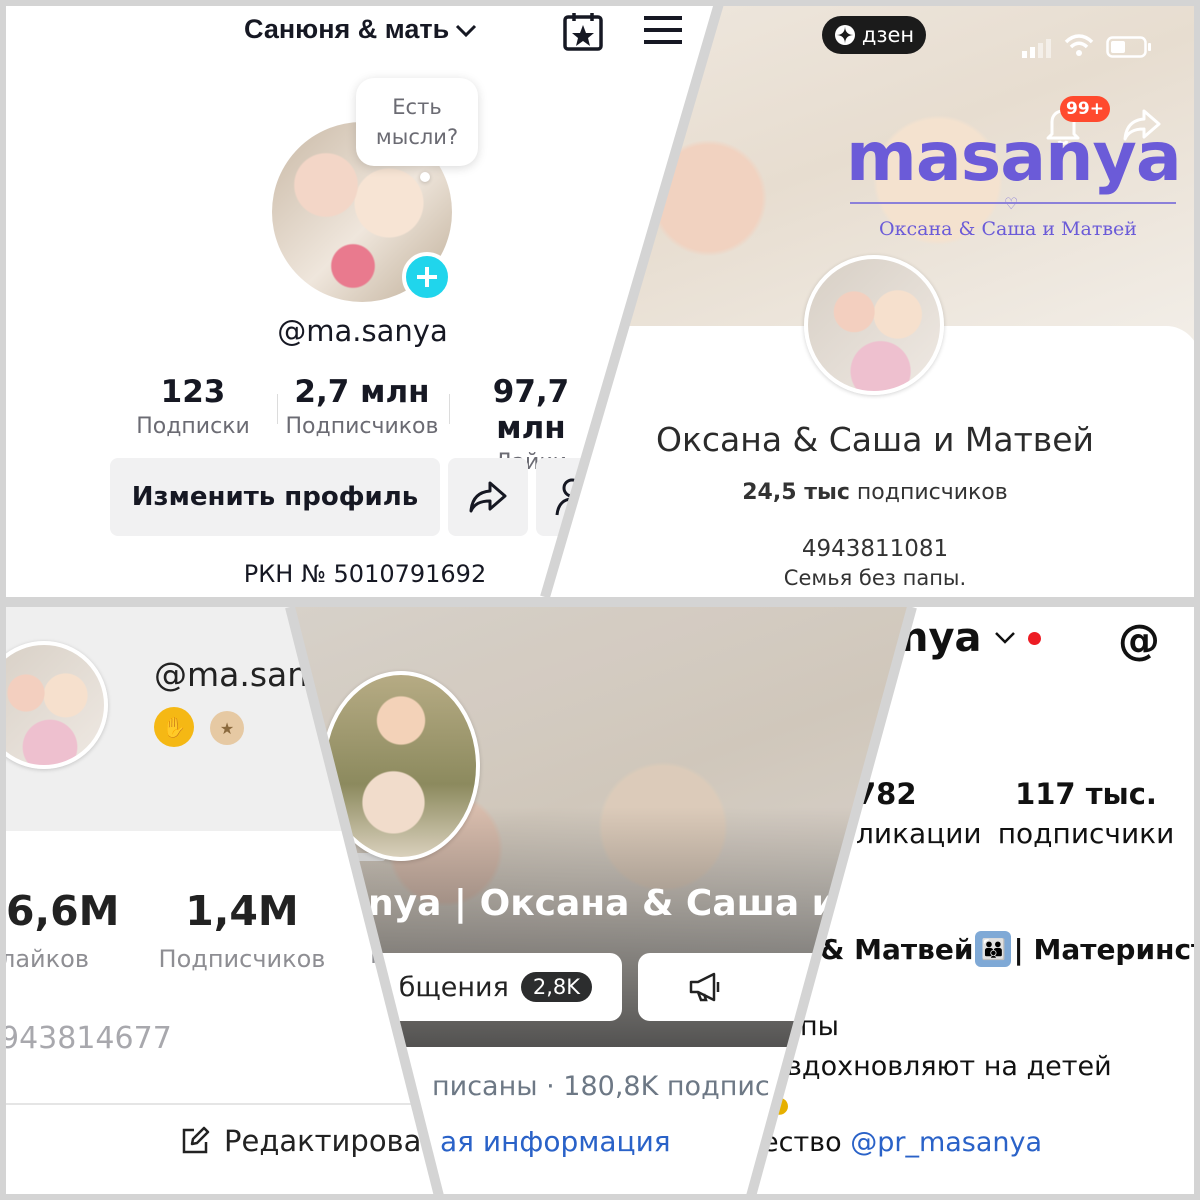  What do you see at coordinates (193, 426) in the screenshot?
I see `stat-label: Подписки` at bounding box center [193, 426].